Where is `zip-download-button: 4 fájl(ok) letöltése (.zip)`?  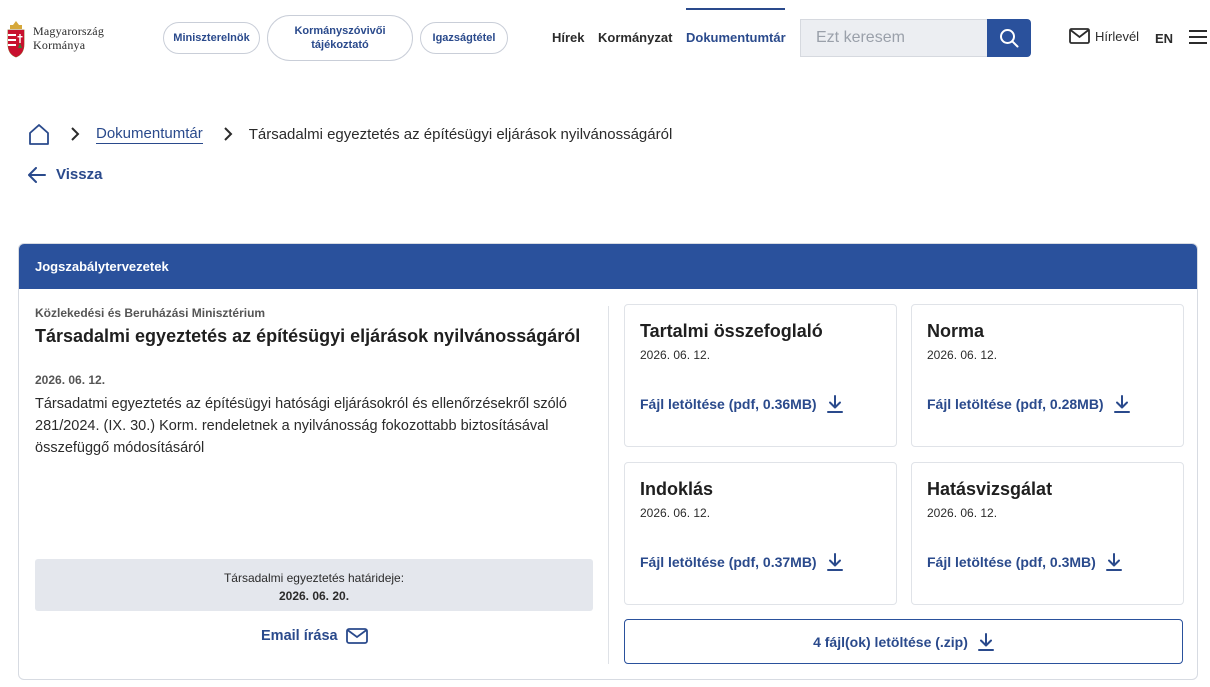
zip-download-button: 4 fájl(ok) letöltése (.zip) is located at coordinates (903, 641).